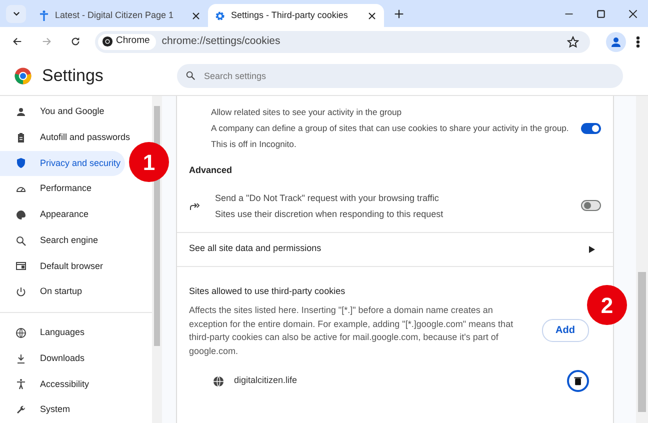  I want to click on bookmark-button, so click(573, 42).